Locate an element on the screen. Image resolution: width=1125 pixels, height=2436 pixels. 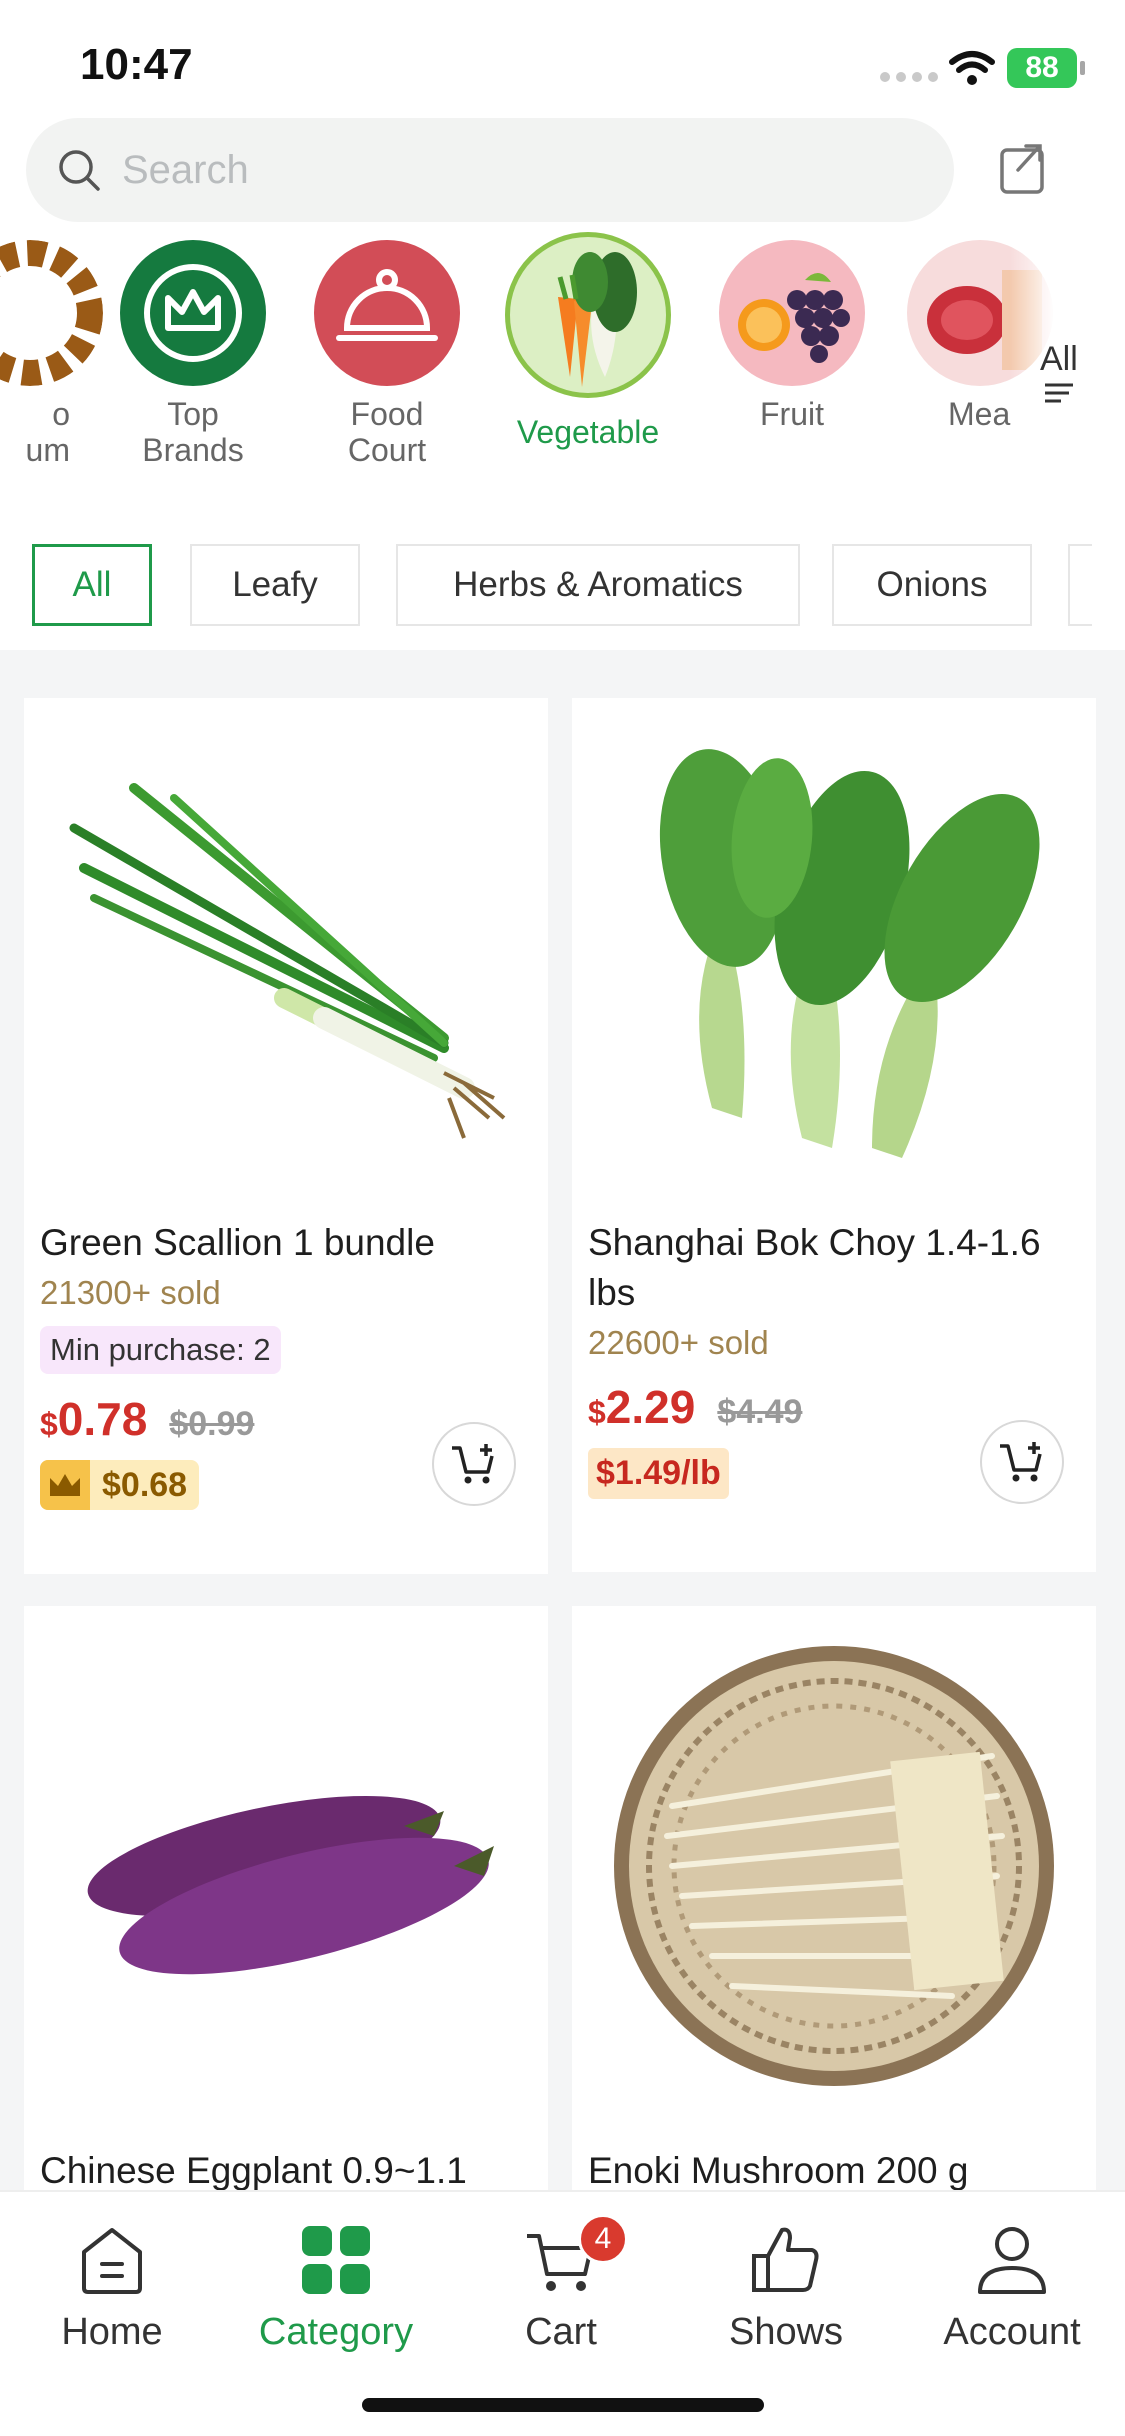
product-name: Green Scallion 1 bundle is located at coordinates (286, 1243).